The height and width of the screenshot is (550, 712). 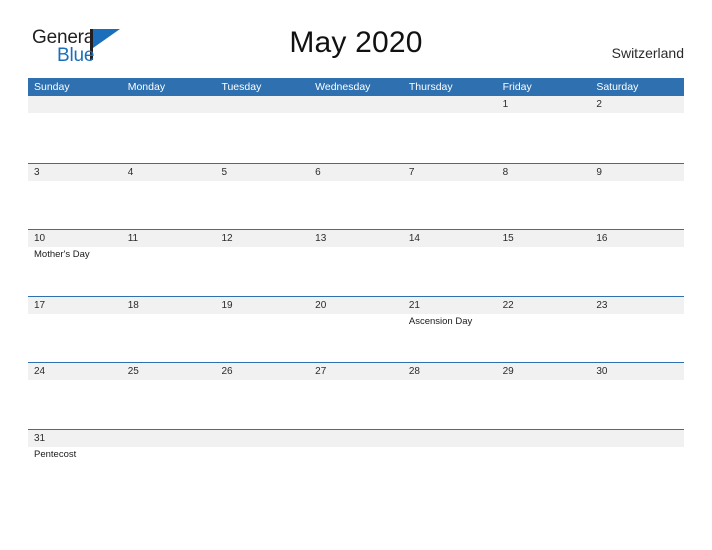 What do you see at coordinates (508, 371) in the screenshot?
I see `day-number: 29` at bounding box center [508, 371].